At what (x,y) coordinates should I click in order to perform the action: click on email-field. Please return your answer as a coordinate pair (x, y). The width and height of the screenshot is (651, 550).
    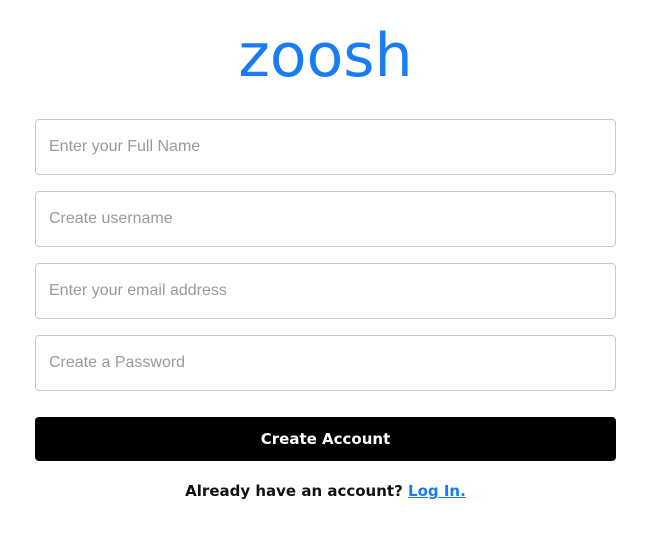
    Looking at the image, I should click on (325, 291).